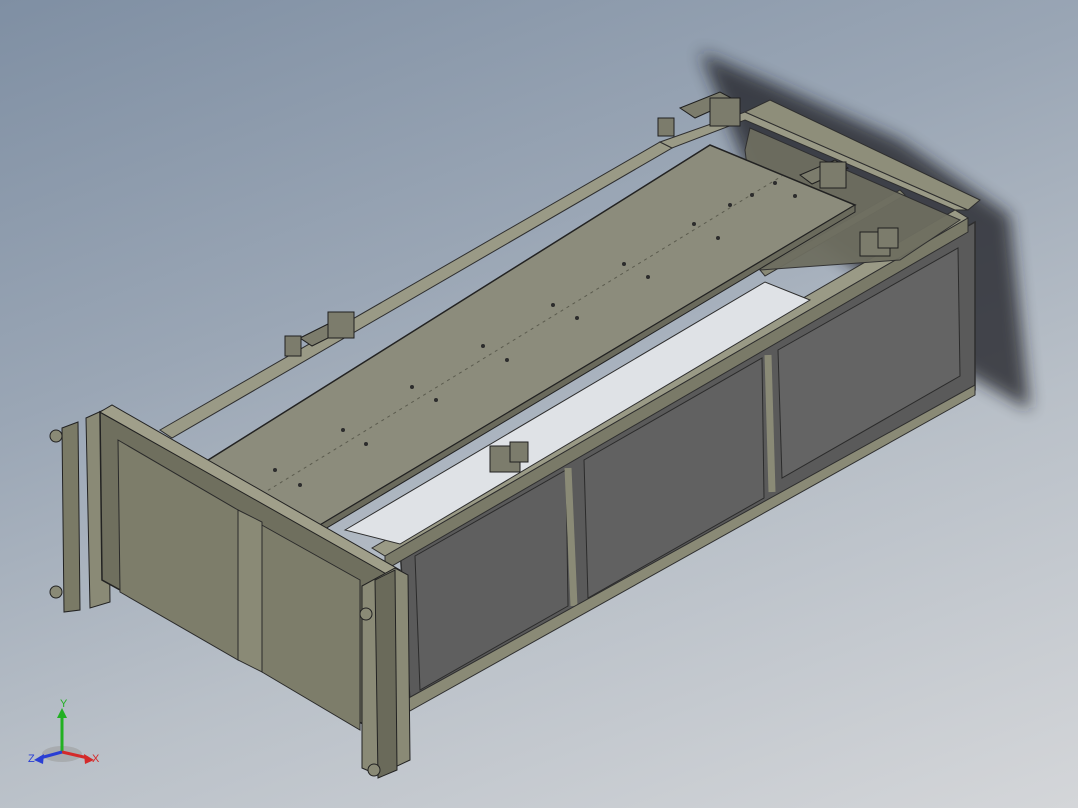  I want to click on z-axis-label: Z, so click(31, 759).